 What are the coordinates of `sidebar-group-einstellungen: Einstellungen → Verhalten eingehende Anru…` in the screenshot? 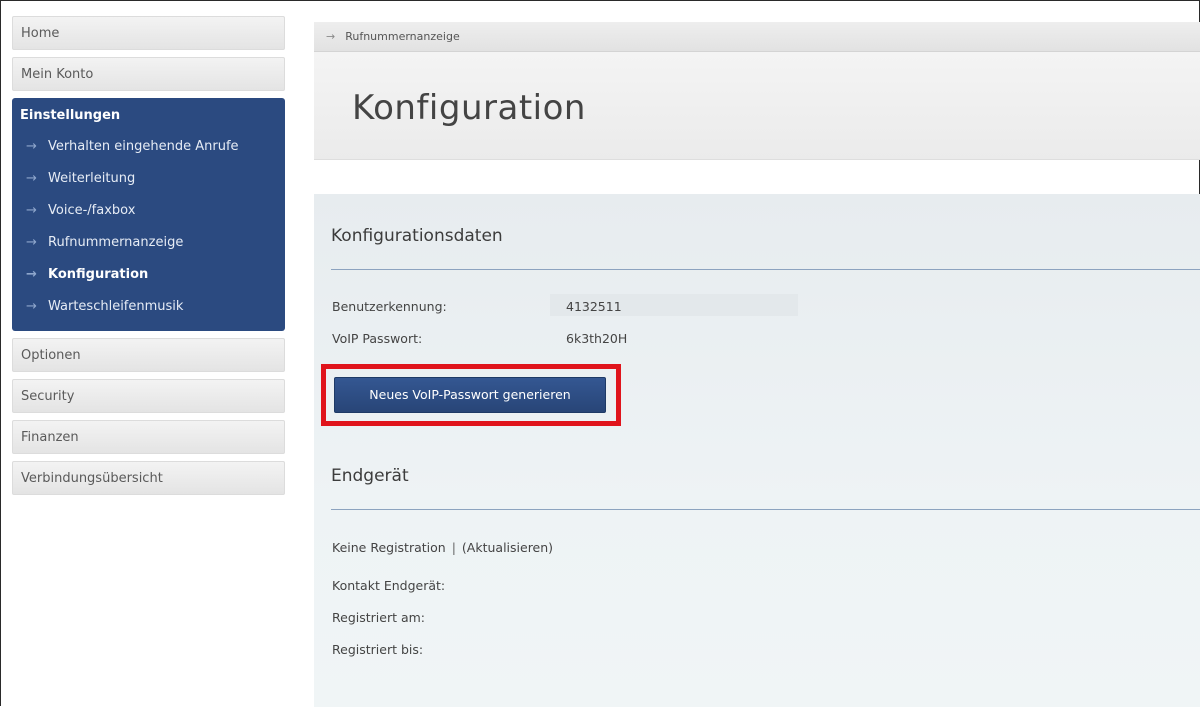 It's located at (148, 214).